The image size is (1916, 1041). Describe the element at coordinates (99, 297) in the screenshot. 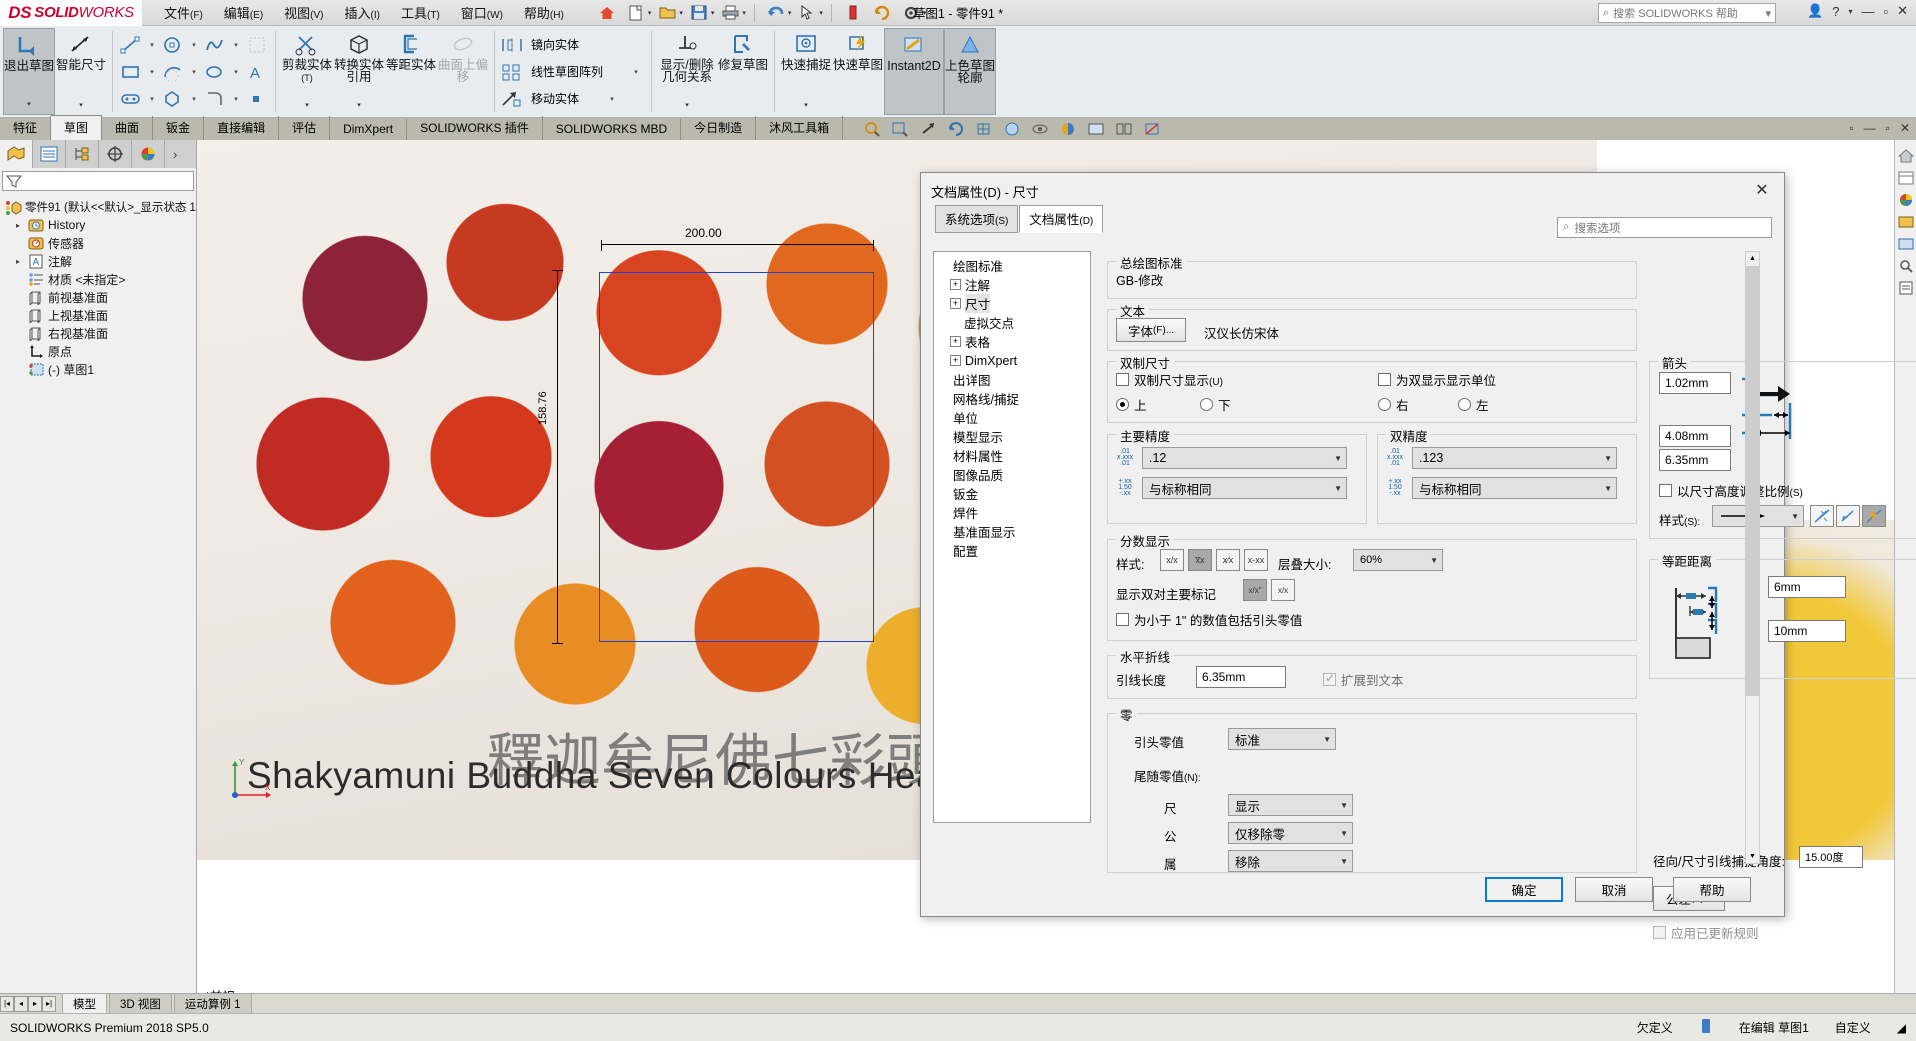

I see `tree-node-front-plane: 前视基准面` at that location.